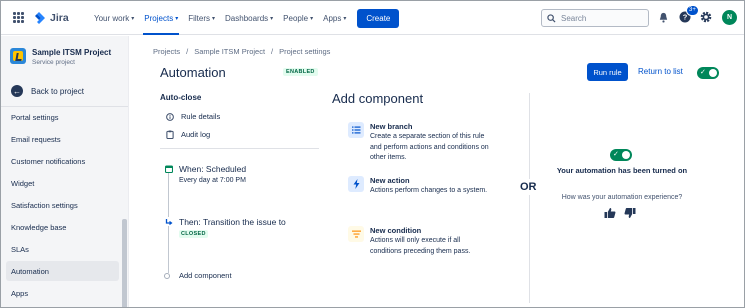  Describe the element at coordinates (574, 18) in the screenshot. I see `search-placeholder: Search` at that location.